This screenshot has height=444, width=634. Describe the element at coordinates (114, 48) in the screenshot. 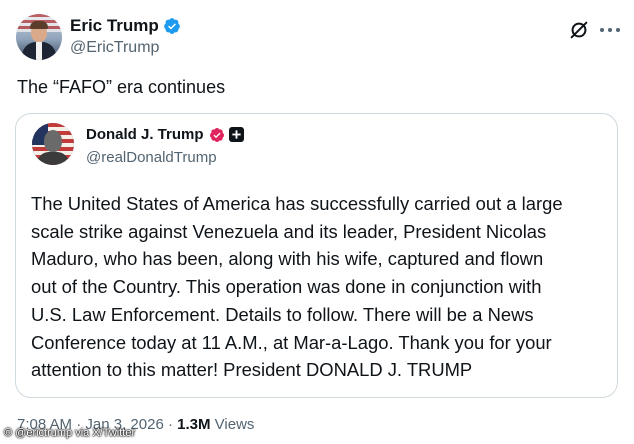

I see `author-handle: @EricTrump` at that location.